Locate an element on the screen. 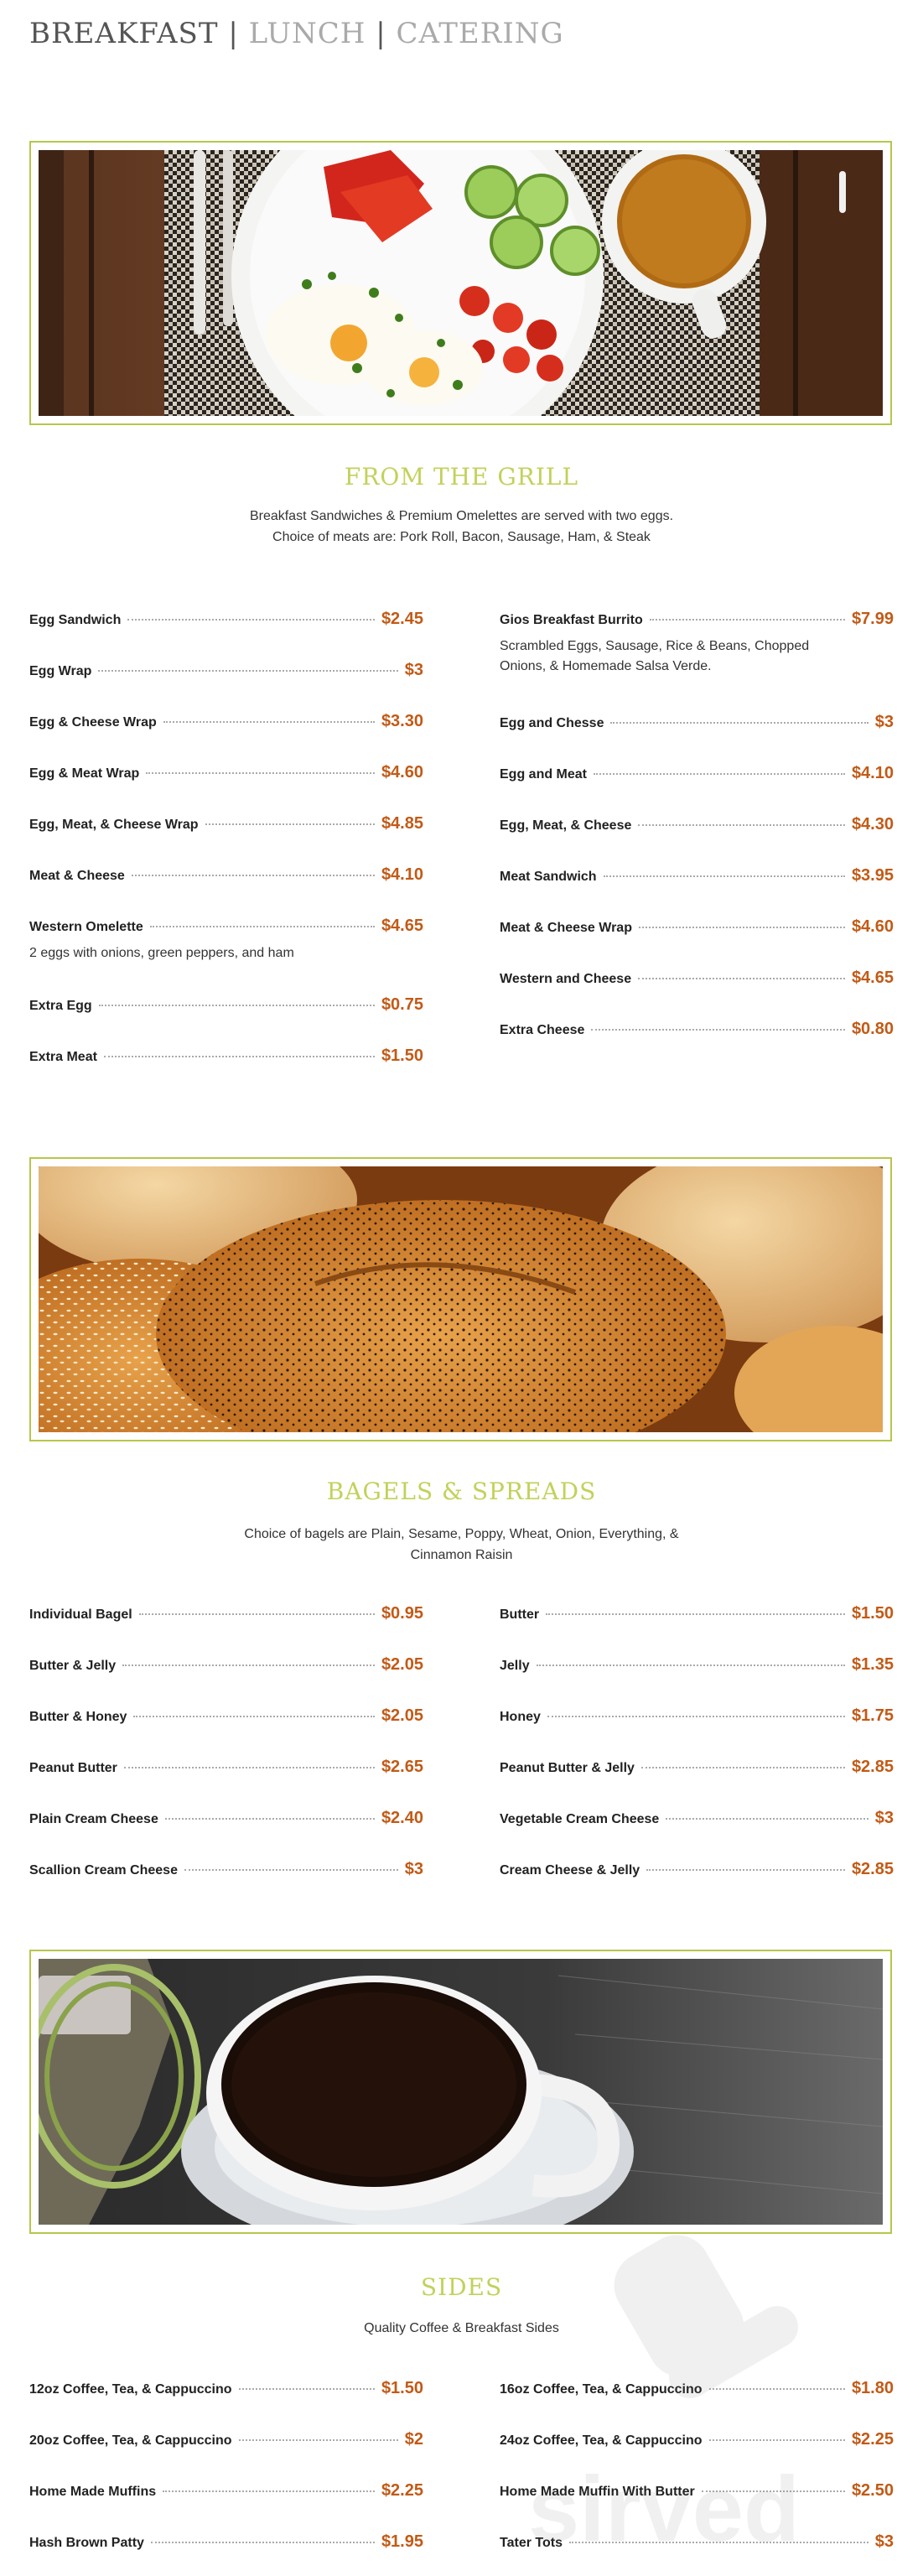 The width and height of the screenshot is (923, 2576). menu-item-name: Individual Bagel is located at coordinates (80, 1614).